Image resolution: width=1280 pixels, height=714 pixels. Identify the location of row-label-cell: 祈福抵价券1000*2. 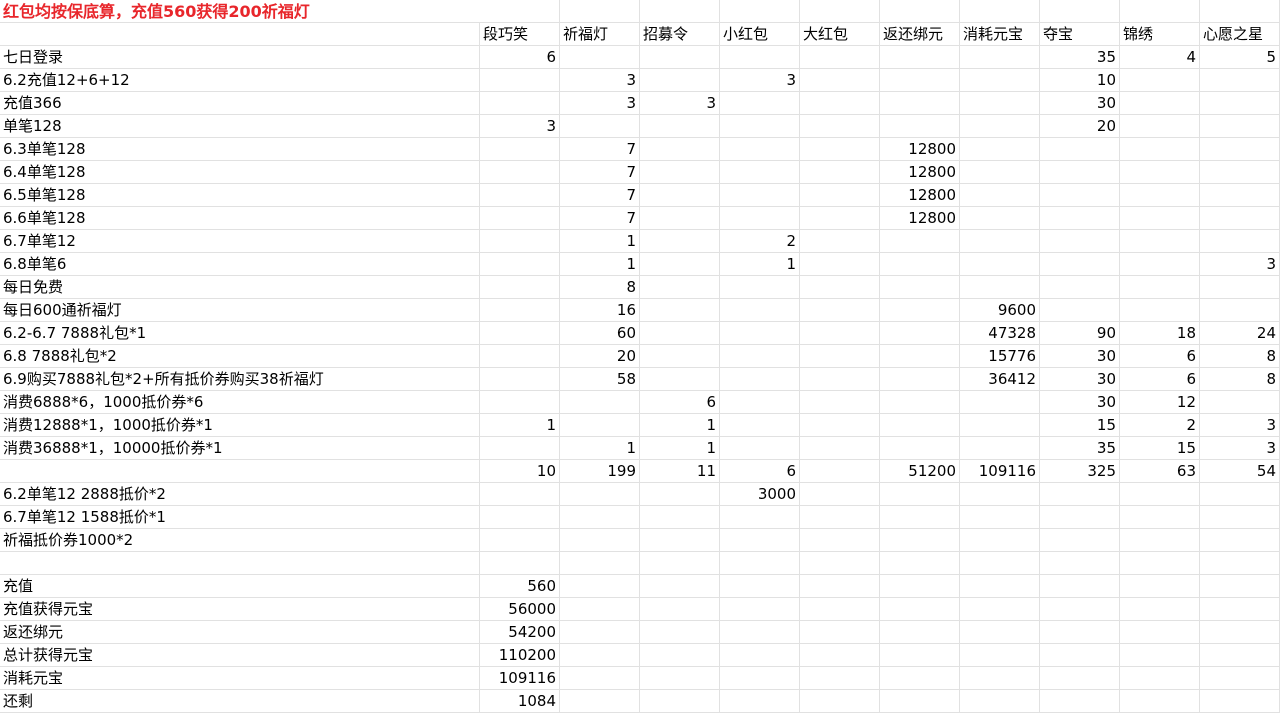
(240, 540).